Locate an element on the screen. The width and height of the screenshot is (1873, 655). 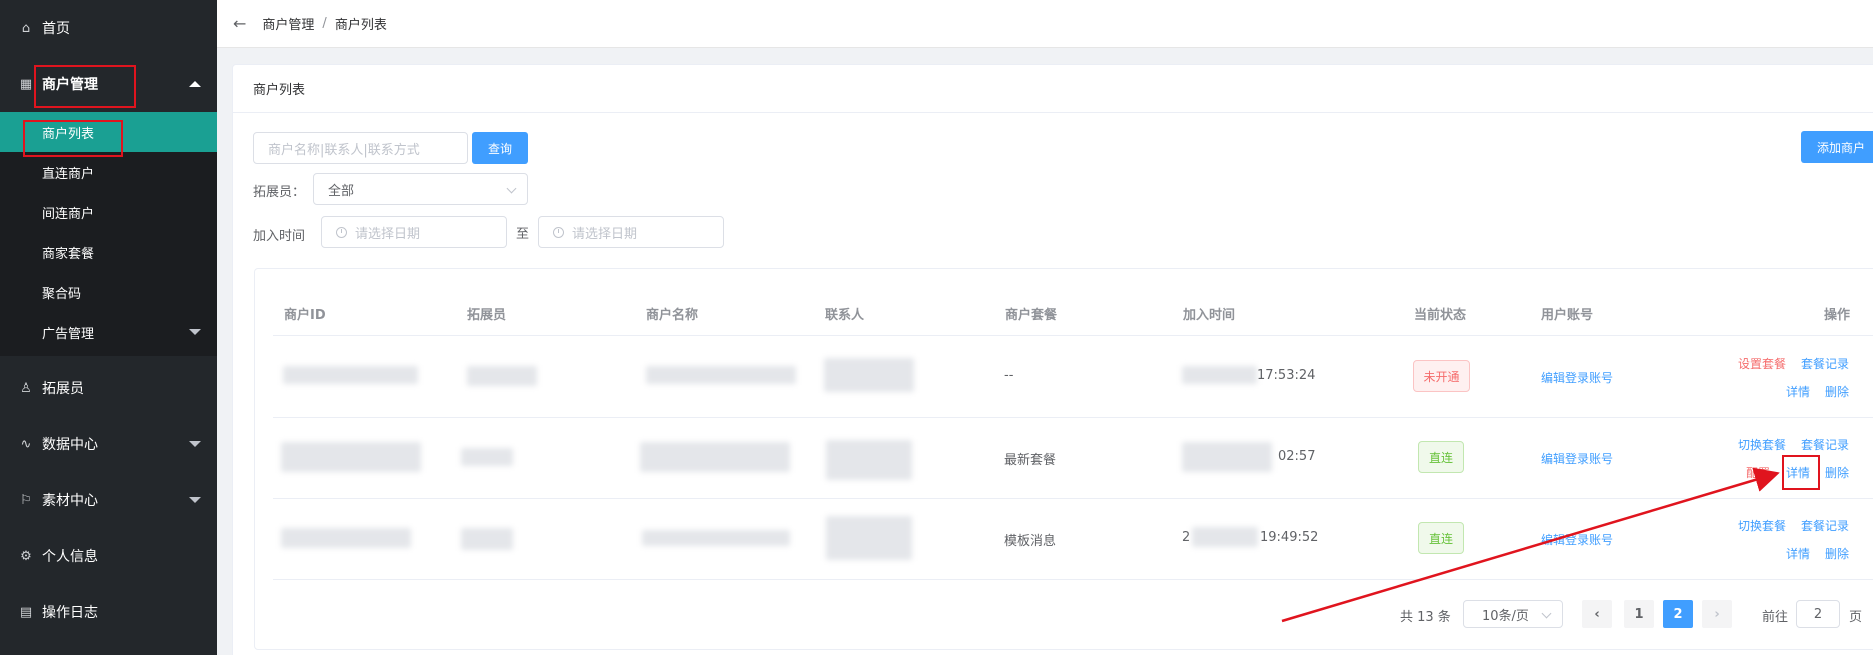
next-page-button: › is located at coordinates (1717, 614).